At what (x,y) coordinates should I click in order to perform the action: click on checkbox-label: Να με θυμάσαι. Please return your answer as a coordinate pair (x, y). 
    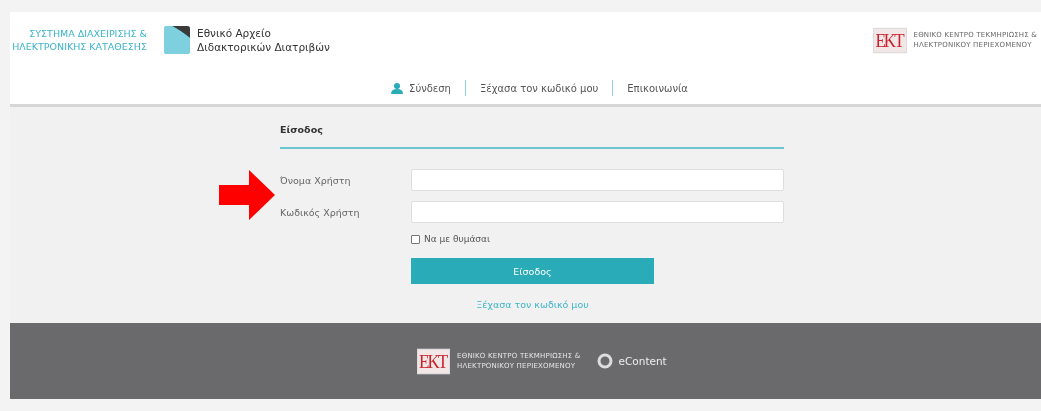
    Looking at the image, I should click on (457, 239).